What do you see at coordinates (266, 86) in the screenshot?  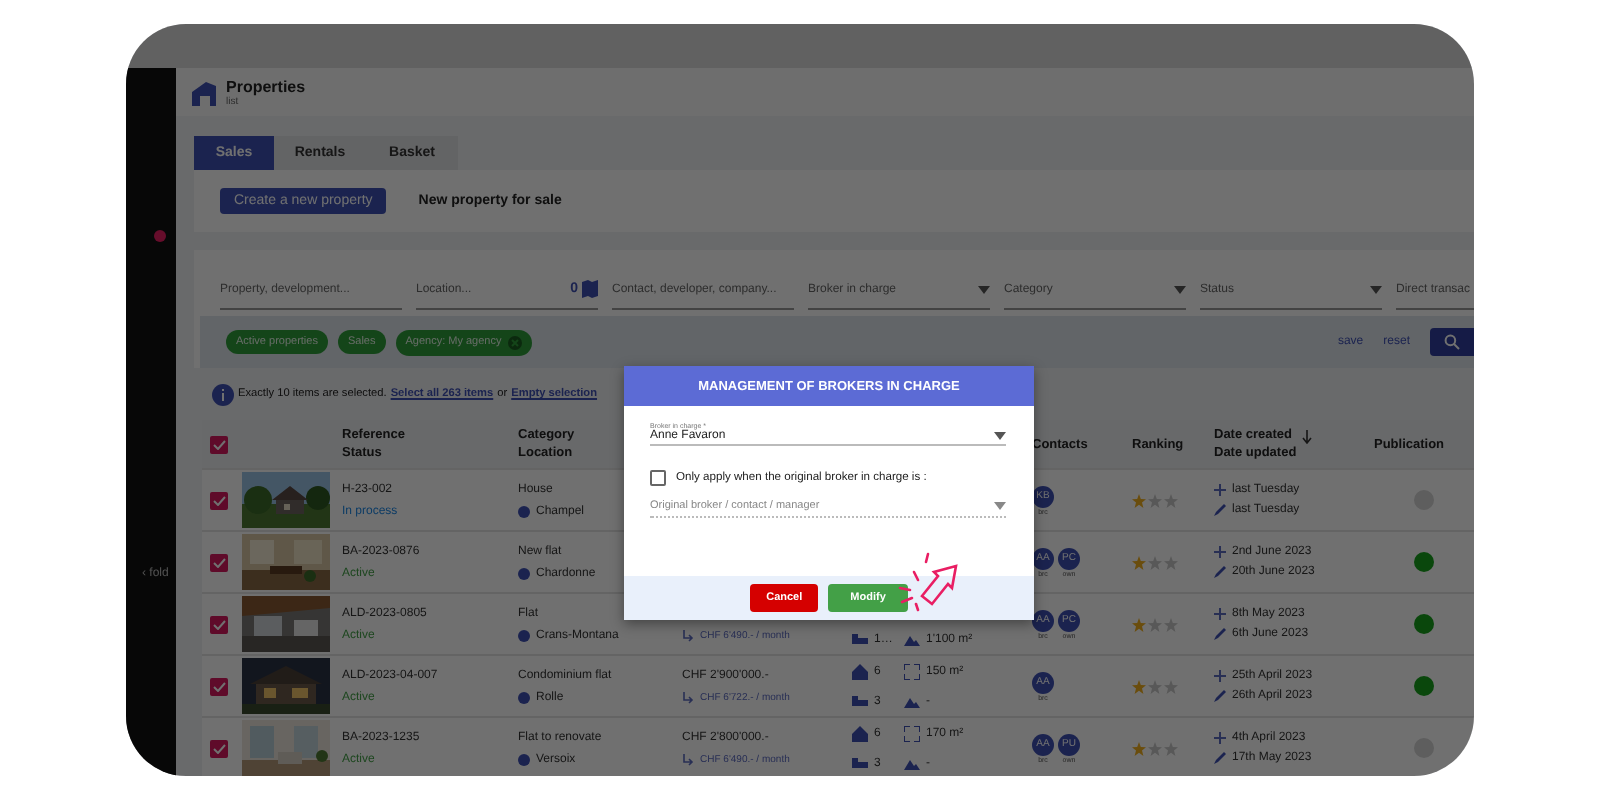 I see `page-title: Properties` at bounding box center [266, 86].